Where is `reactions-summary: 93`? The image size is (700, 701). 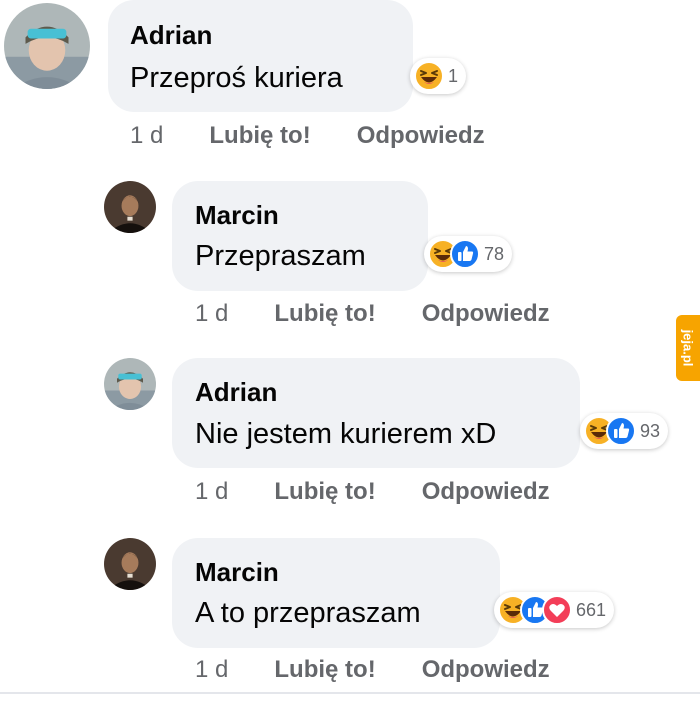
reactions-summary: 93 is located at coordinates (624, 431).